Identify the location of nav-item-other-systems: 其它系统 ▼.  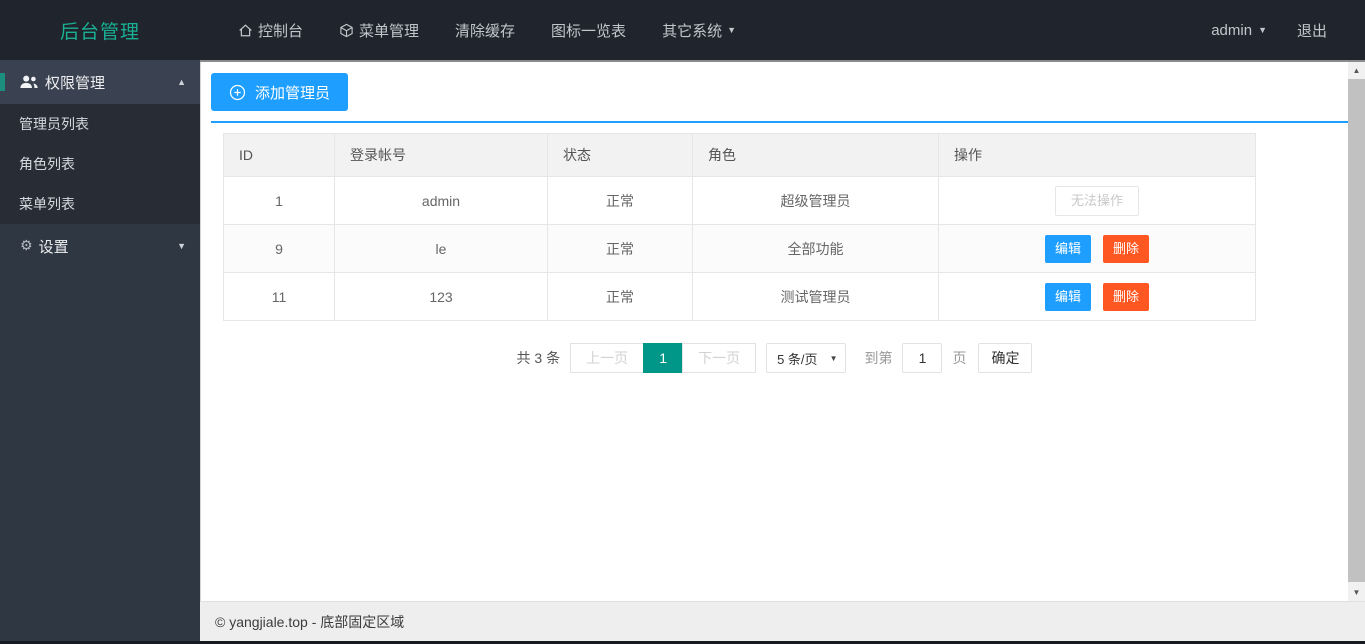
(699, 30).